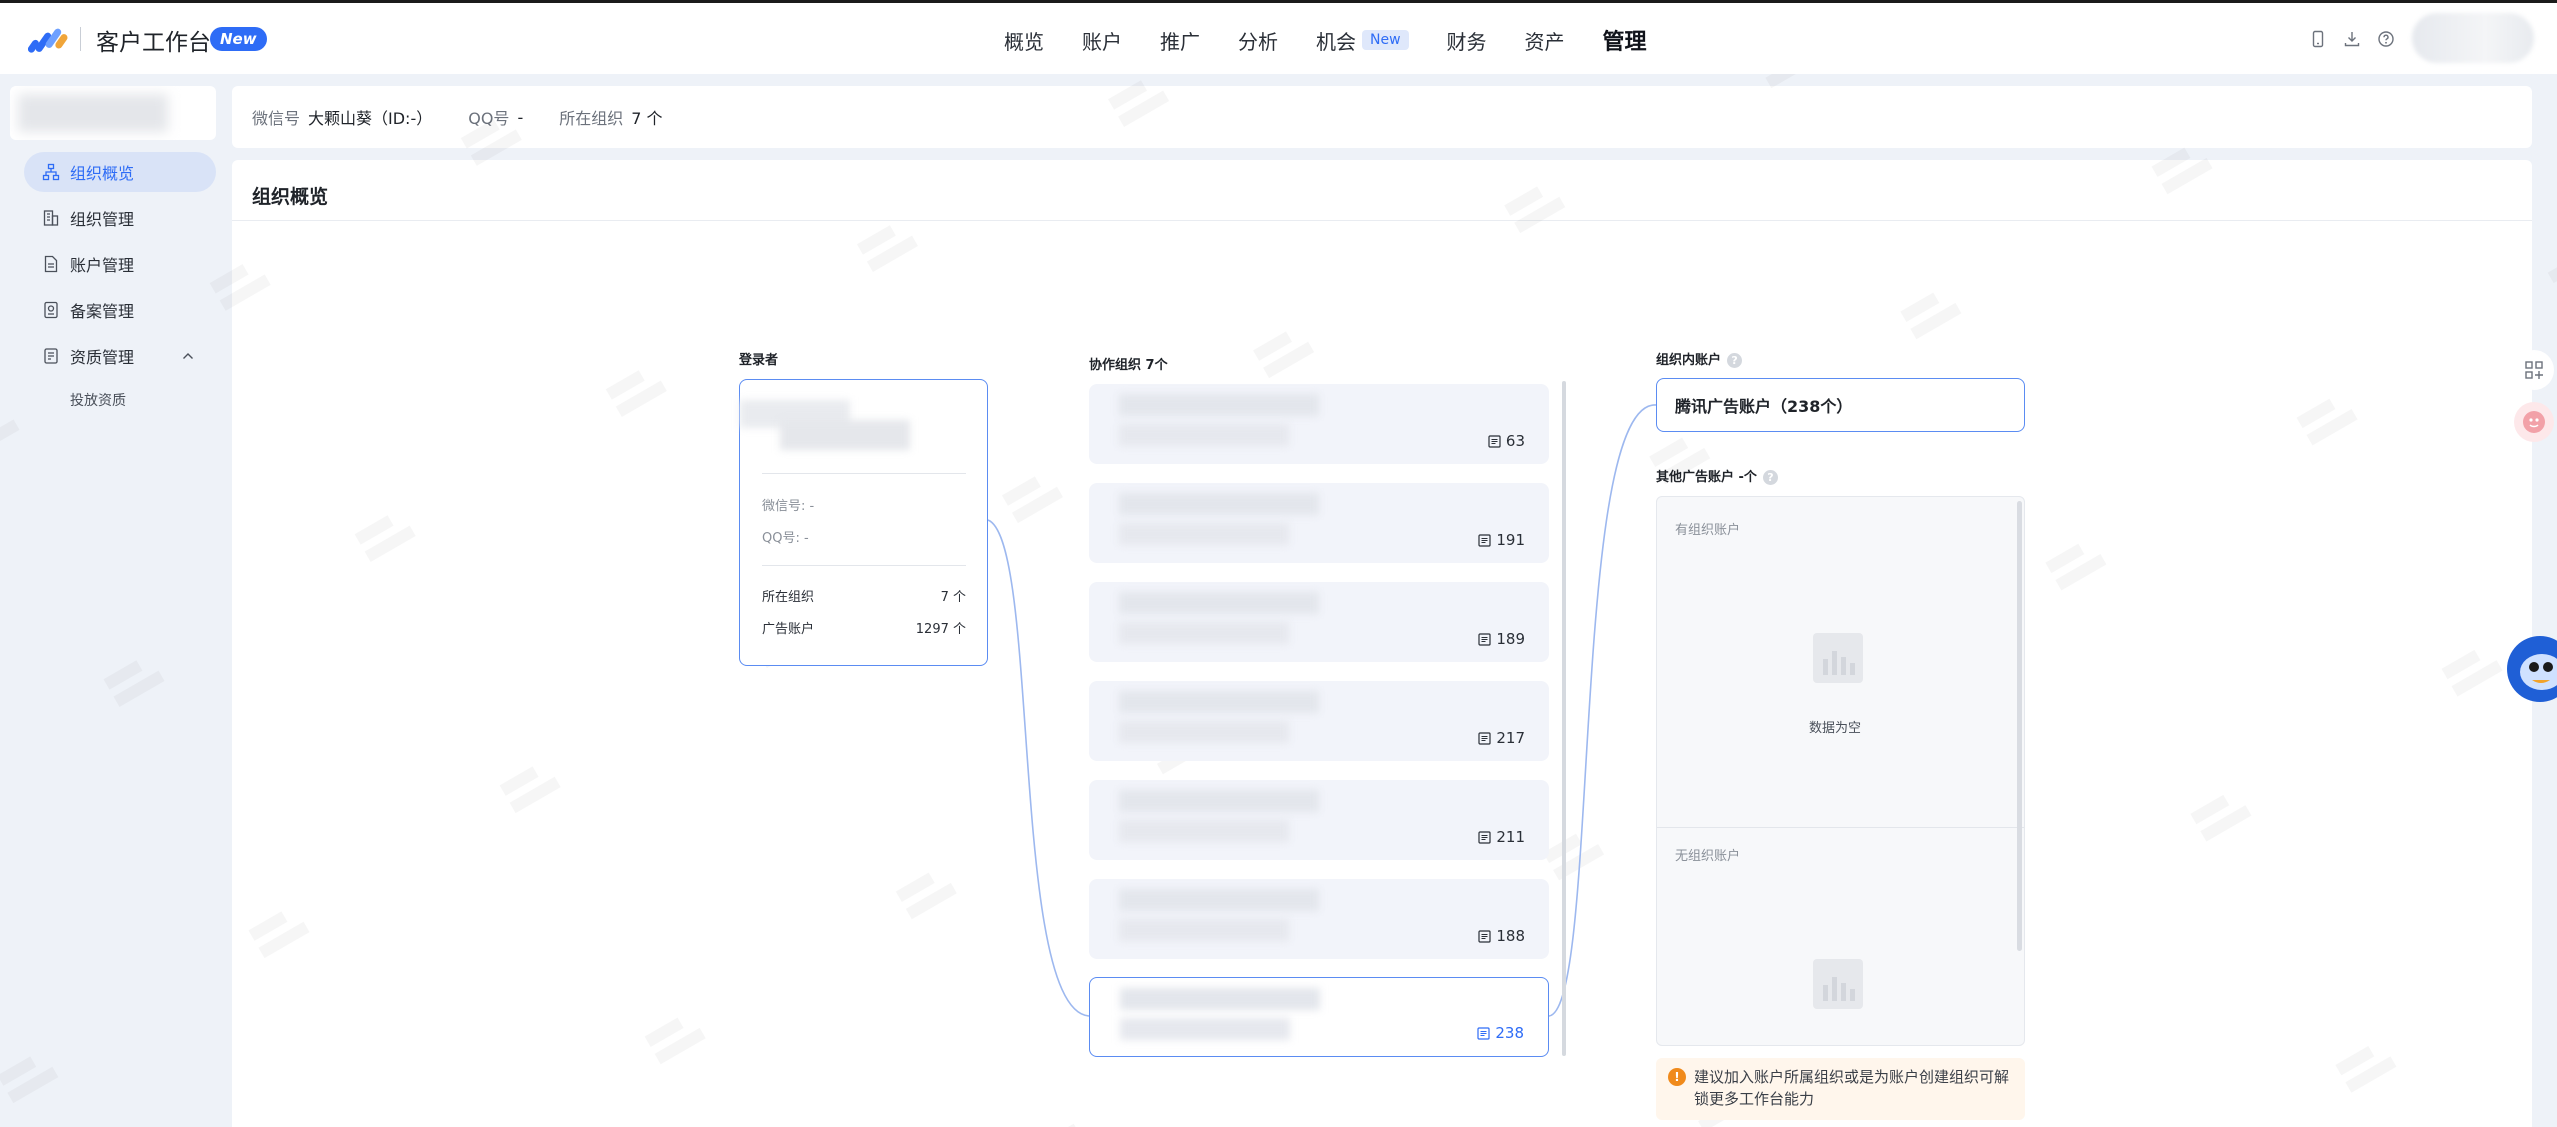 The height and width of the screenshot is (1127, 2557). I want to click on chevron-up-icon, so click(188, 356).